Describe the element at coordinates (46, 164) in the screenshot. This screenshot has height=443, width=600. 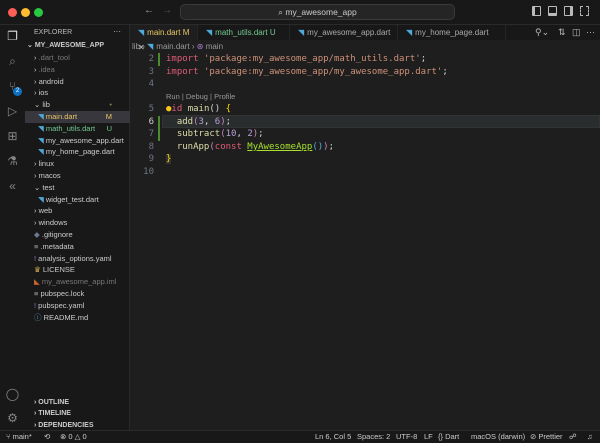
I see `explorer-item-label: linux` at that location.